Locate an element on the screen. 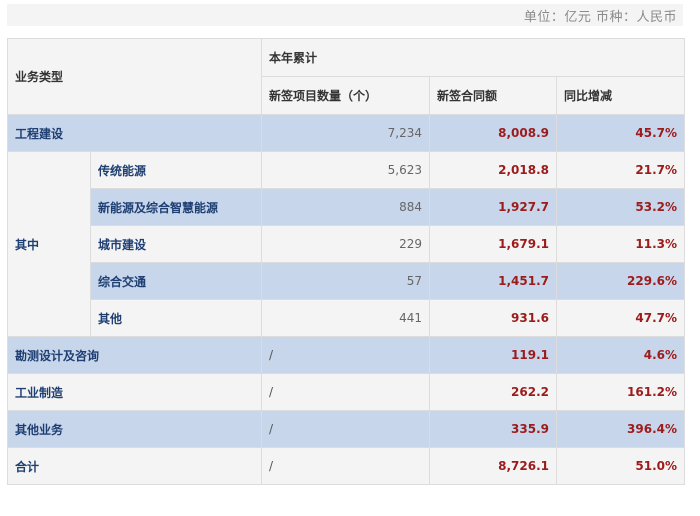 The width and height of the screenshot is (700, 516). row-amount: 1,451.7 is located at coordinates (493, 281).